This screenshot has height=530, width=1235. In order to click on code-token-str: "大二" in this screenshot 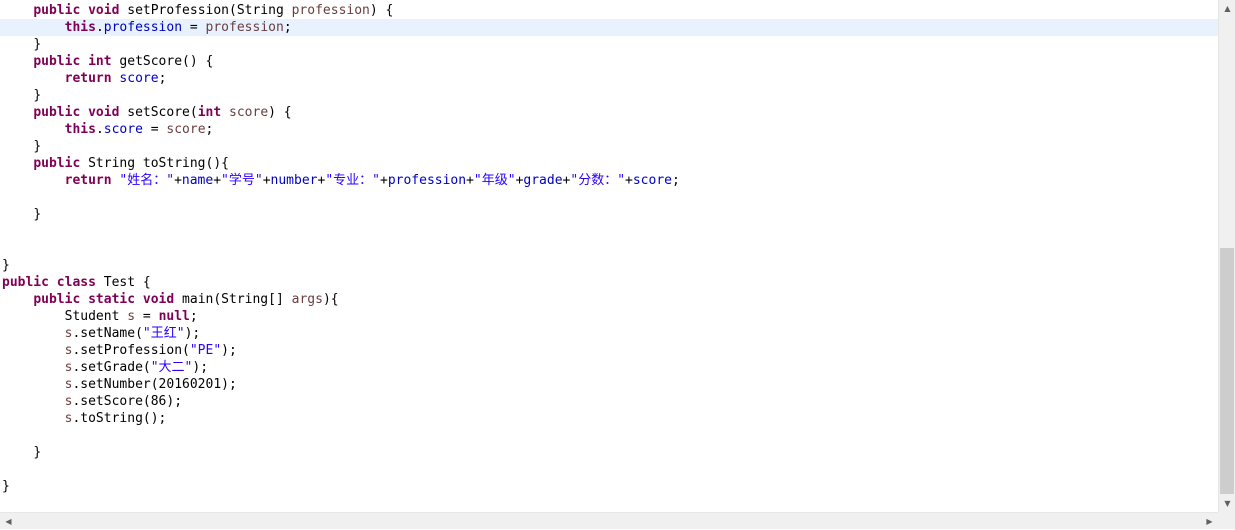, I will do `click(171, 367)`.